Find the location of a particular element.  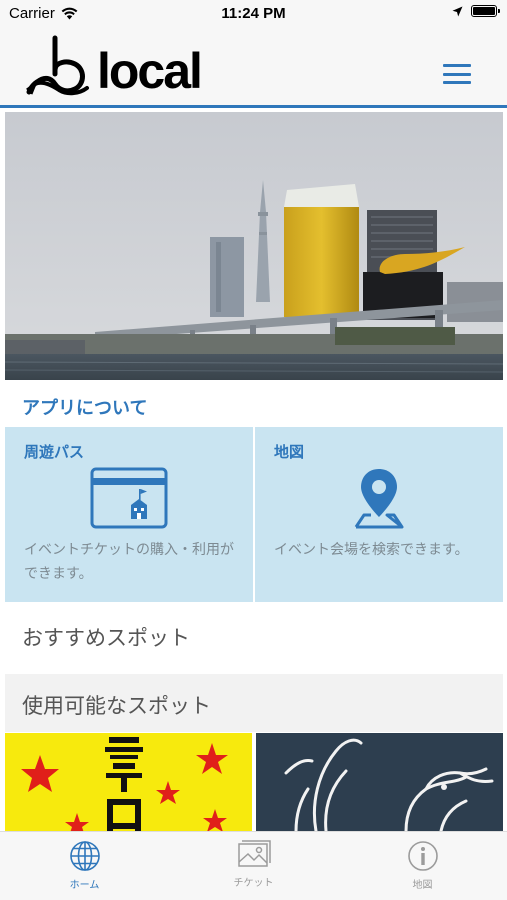

image-icon is located at coordinates (254, 853).